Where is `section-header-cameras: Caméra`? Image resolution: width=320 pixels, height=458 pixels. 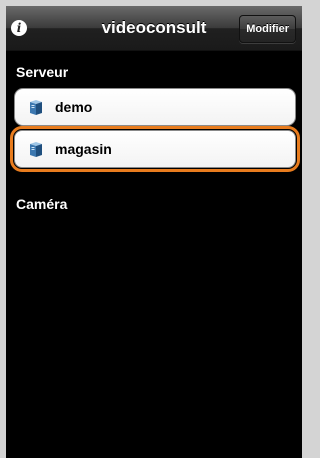
section-header-cameras: Caméra is located at coordinates (42, 204).